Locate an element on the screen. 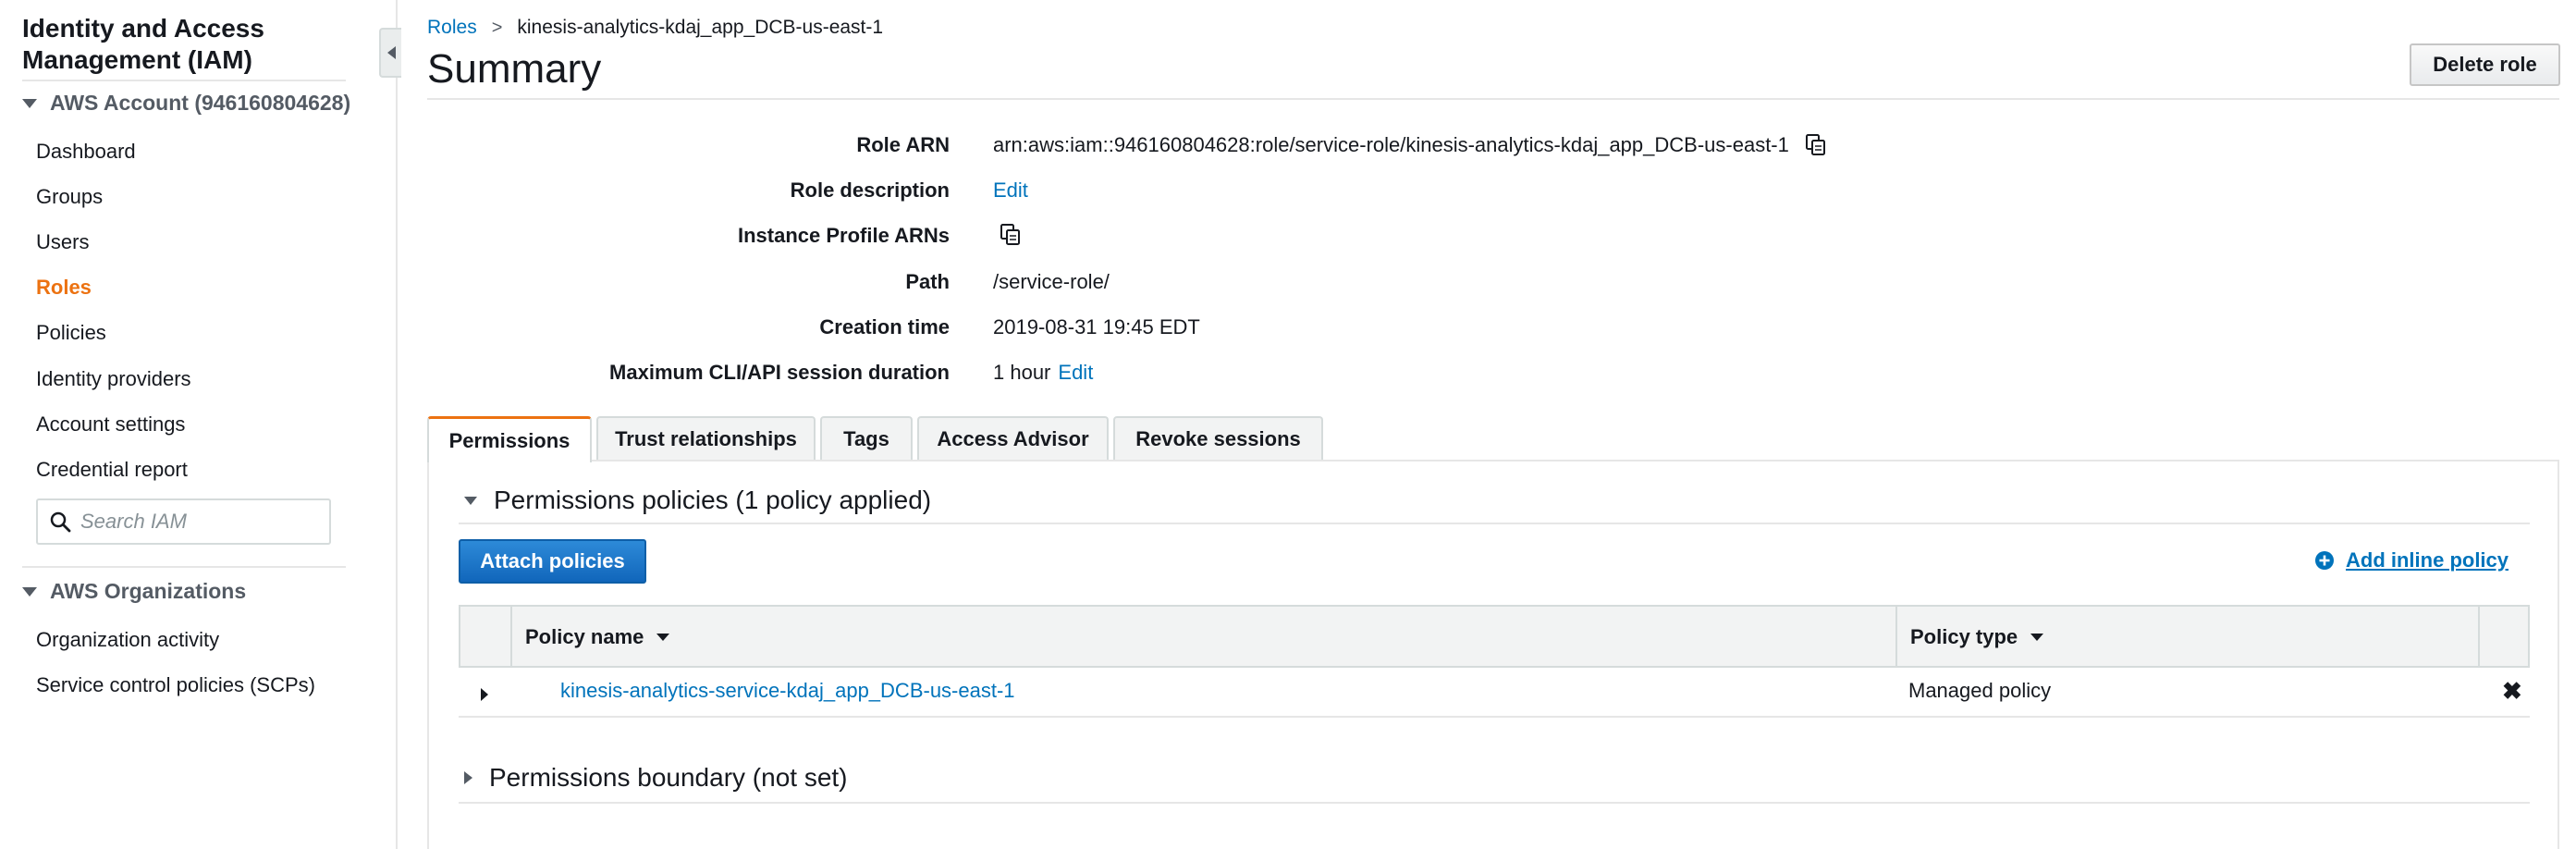  policy-table-header: Policy name Policy type is located at coordinates (1494, 636).